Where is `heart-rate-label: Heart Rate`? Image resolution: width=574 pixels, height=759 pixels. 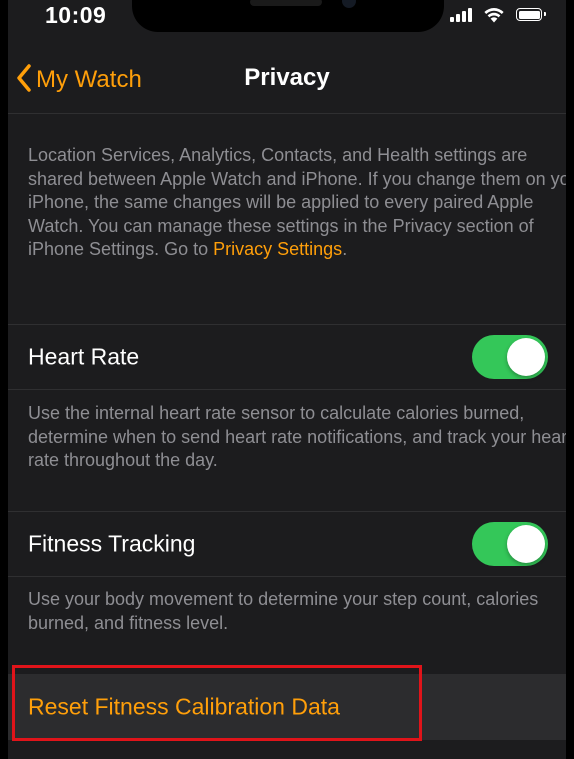 heart-rate-label: Heart Rate is located at coordinates (84, 356).